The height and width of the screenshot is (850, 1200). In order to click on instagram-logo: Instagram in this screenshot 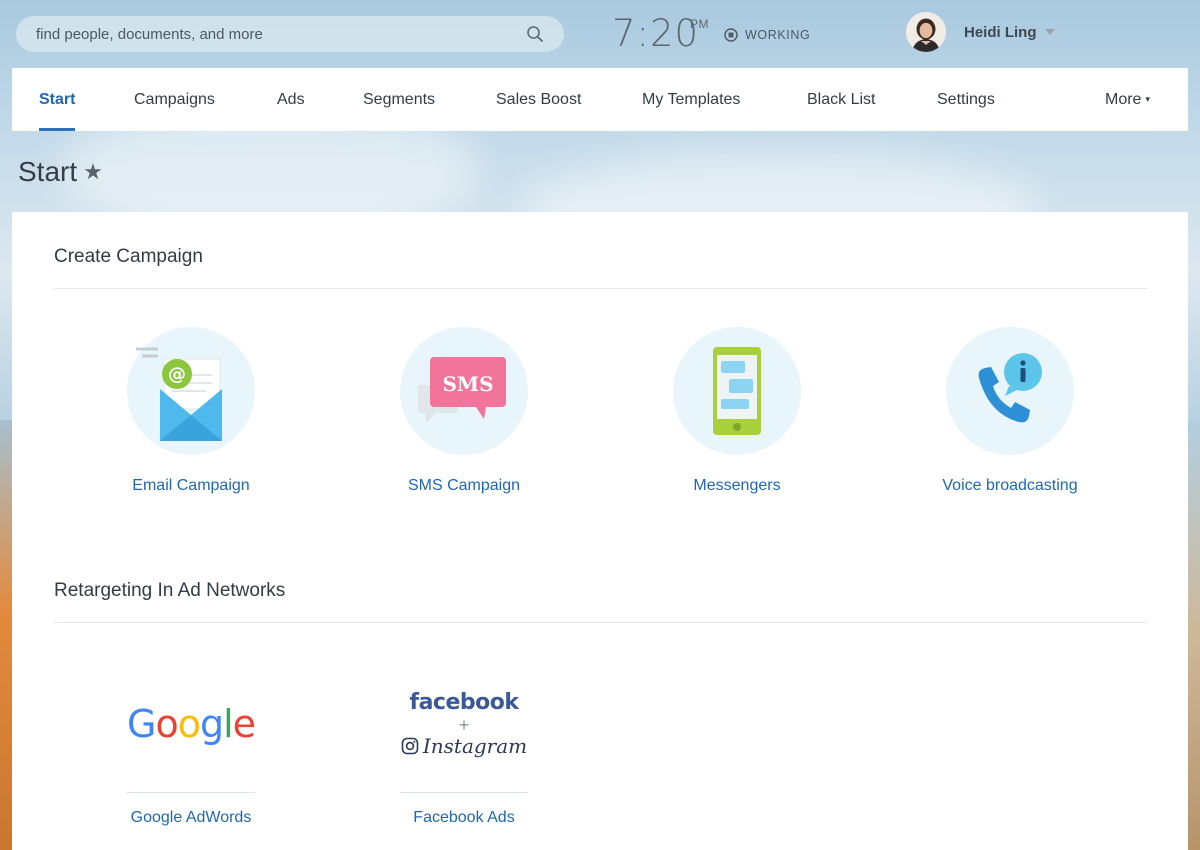, I will do `click(464, 746)`.